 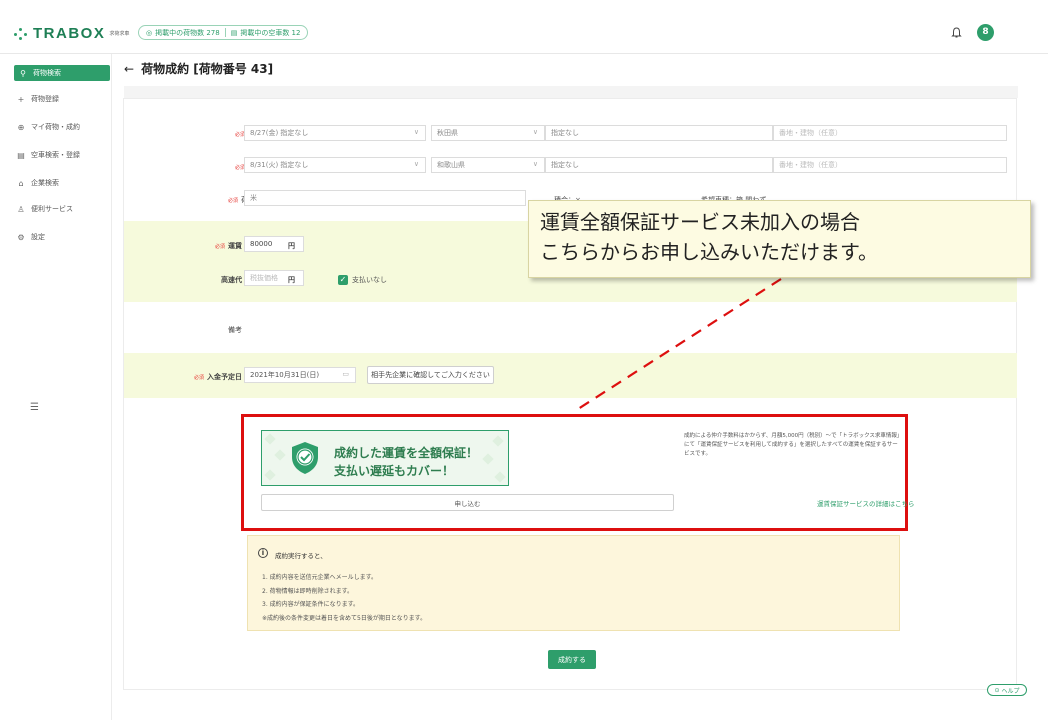 What do you see at coordinates (343, 280) in the screenshot?
I see `no-payment-checkbox: ✓` at bounding box center [343, 280].